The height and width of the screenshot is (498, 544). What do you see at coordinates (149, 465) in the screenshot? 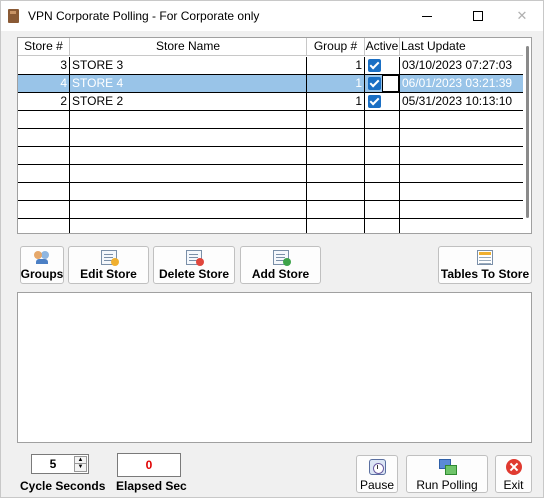
I see `elapsed-seconds-display: 0` at bounding box center [149, 465].